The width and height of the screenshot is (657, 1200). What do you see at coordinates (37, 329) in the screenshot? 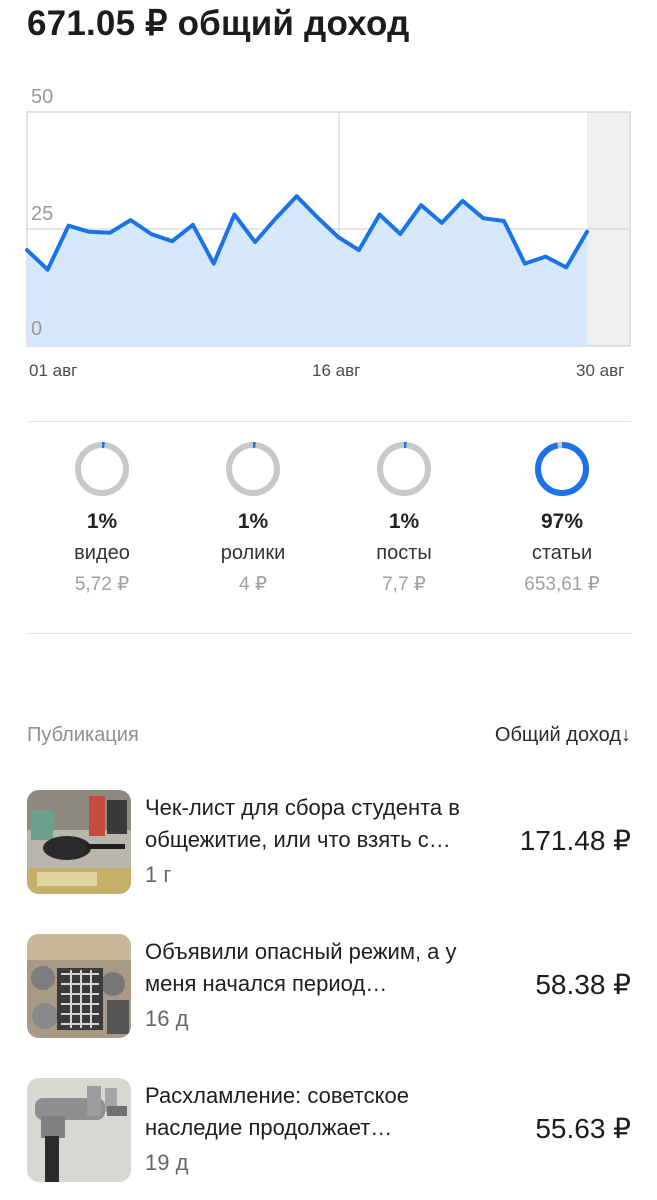
I see `y-tick-label: 0` at bounding box center [37, 329].